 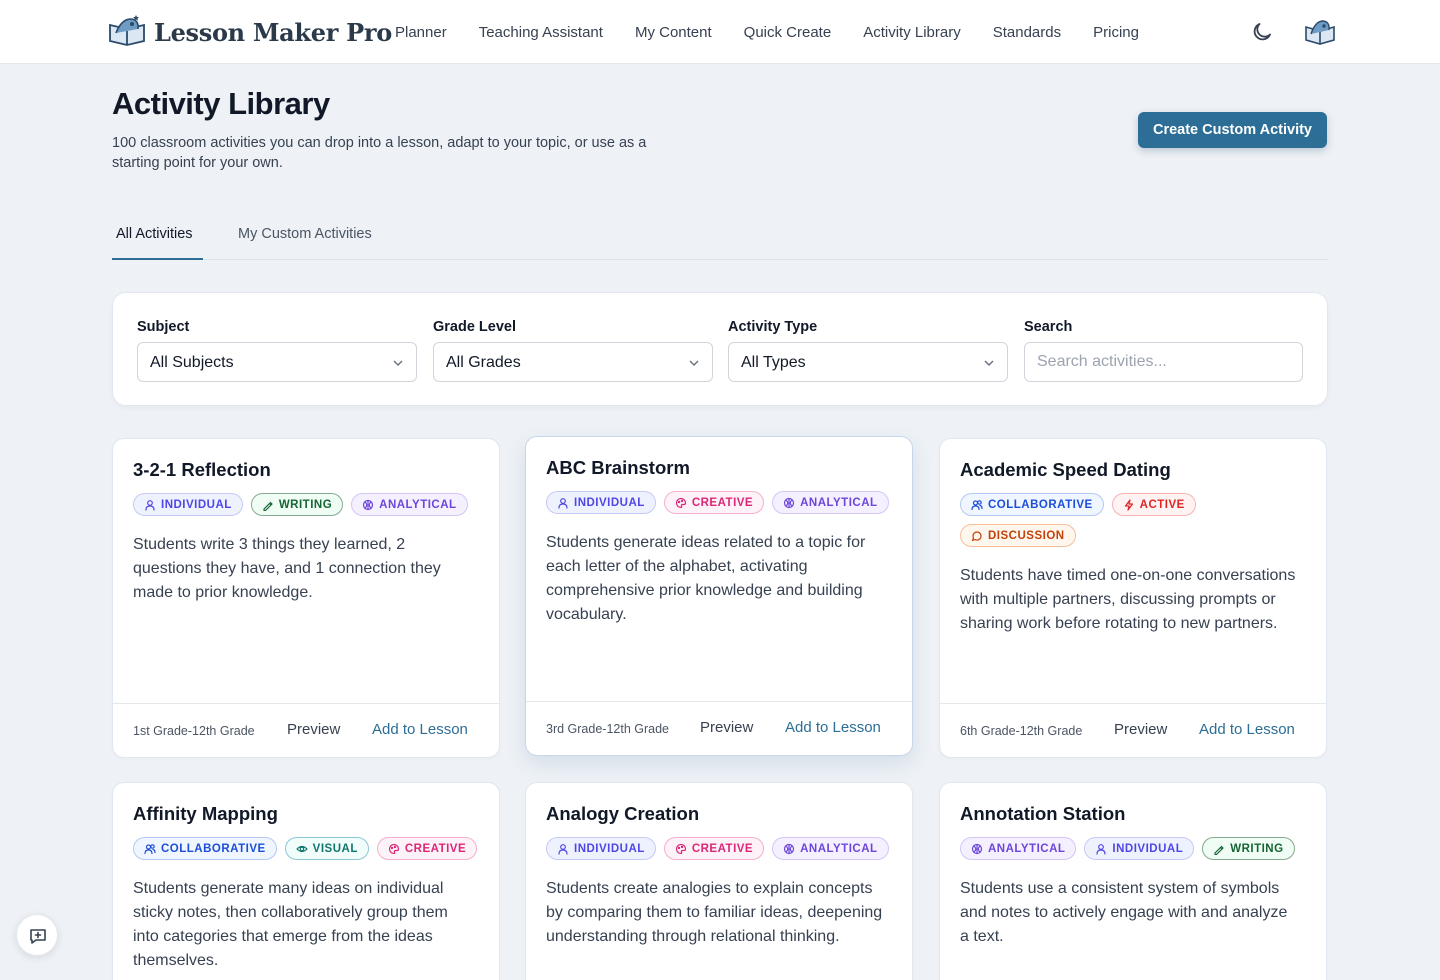 I want to click on card-footer: 3rd Grade-12th Grade Preview Add to Lesson, so click(x=719, y=728).